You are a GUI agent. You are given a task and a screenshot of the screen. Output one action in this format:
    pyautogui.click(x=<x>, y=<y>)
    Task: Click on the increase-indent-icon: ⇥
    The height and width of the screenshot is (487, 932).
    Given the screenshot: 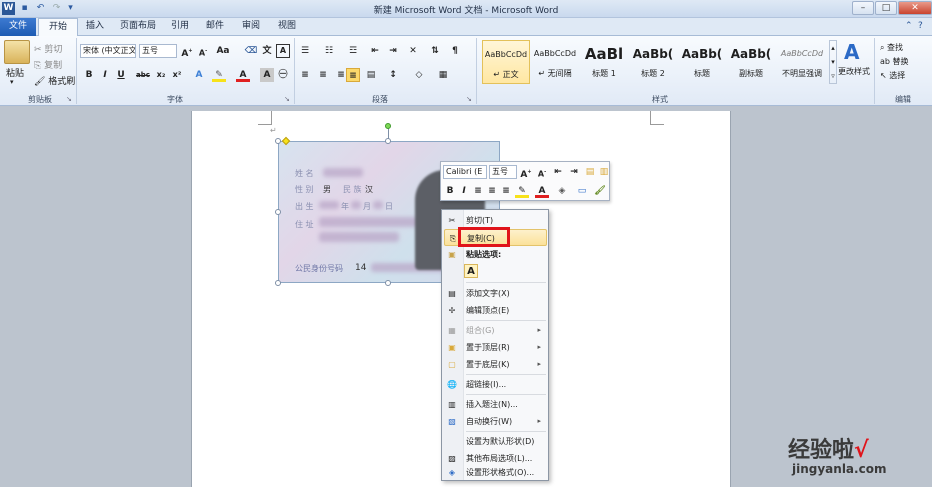 What is the action you would take?
    pyautogui.click(x=393, y=51)
    